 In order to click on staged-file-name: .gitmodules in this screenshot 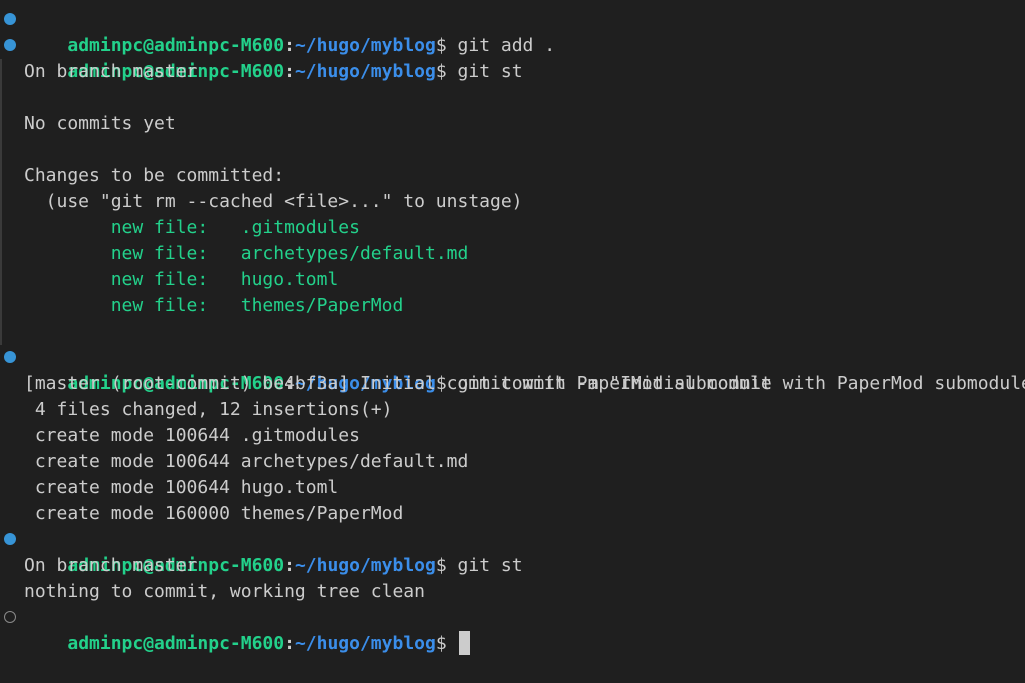, I will do `click(300, 227)`.